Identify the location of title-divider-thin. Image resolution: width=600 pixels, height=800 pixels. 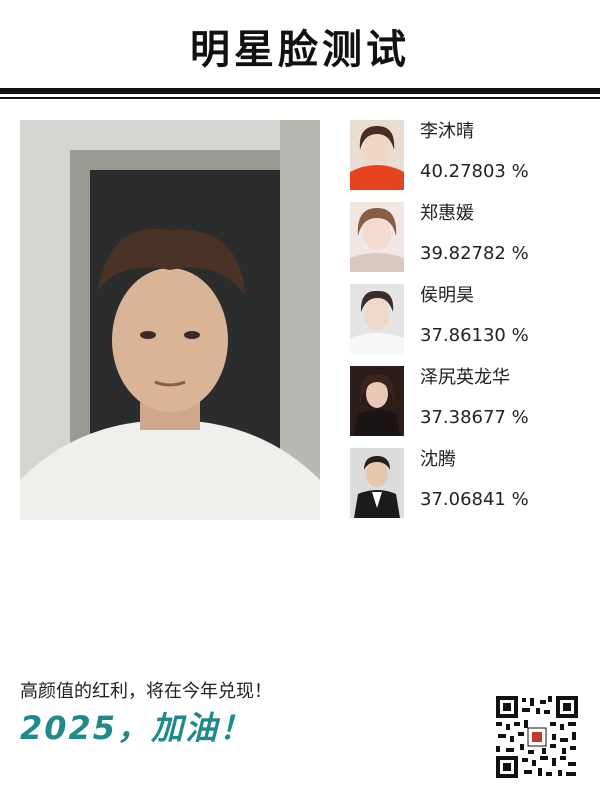
(300, 98).